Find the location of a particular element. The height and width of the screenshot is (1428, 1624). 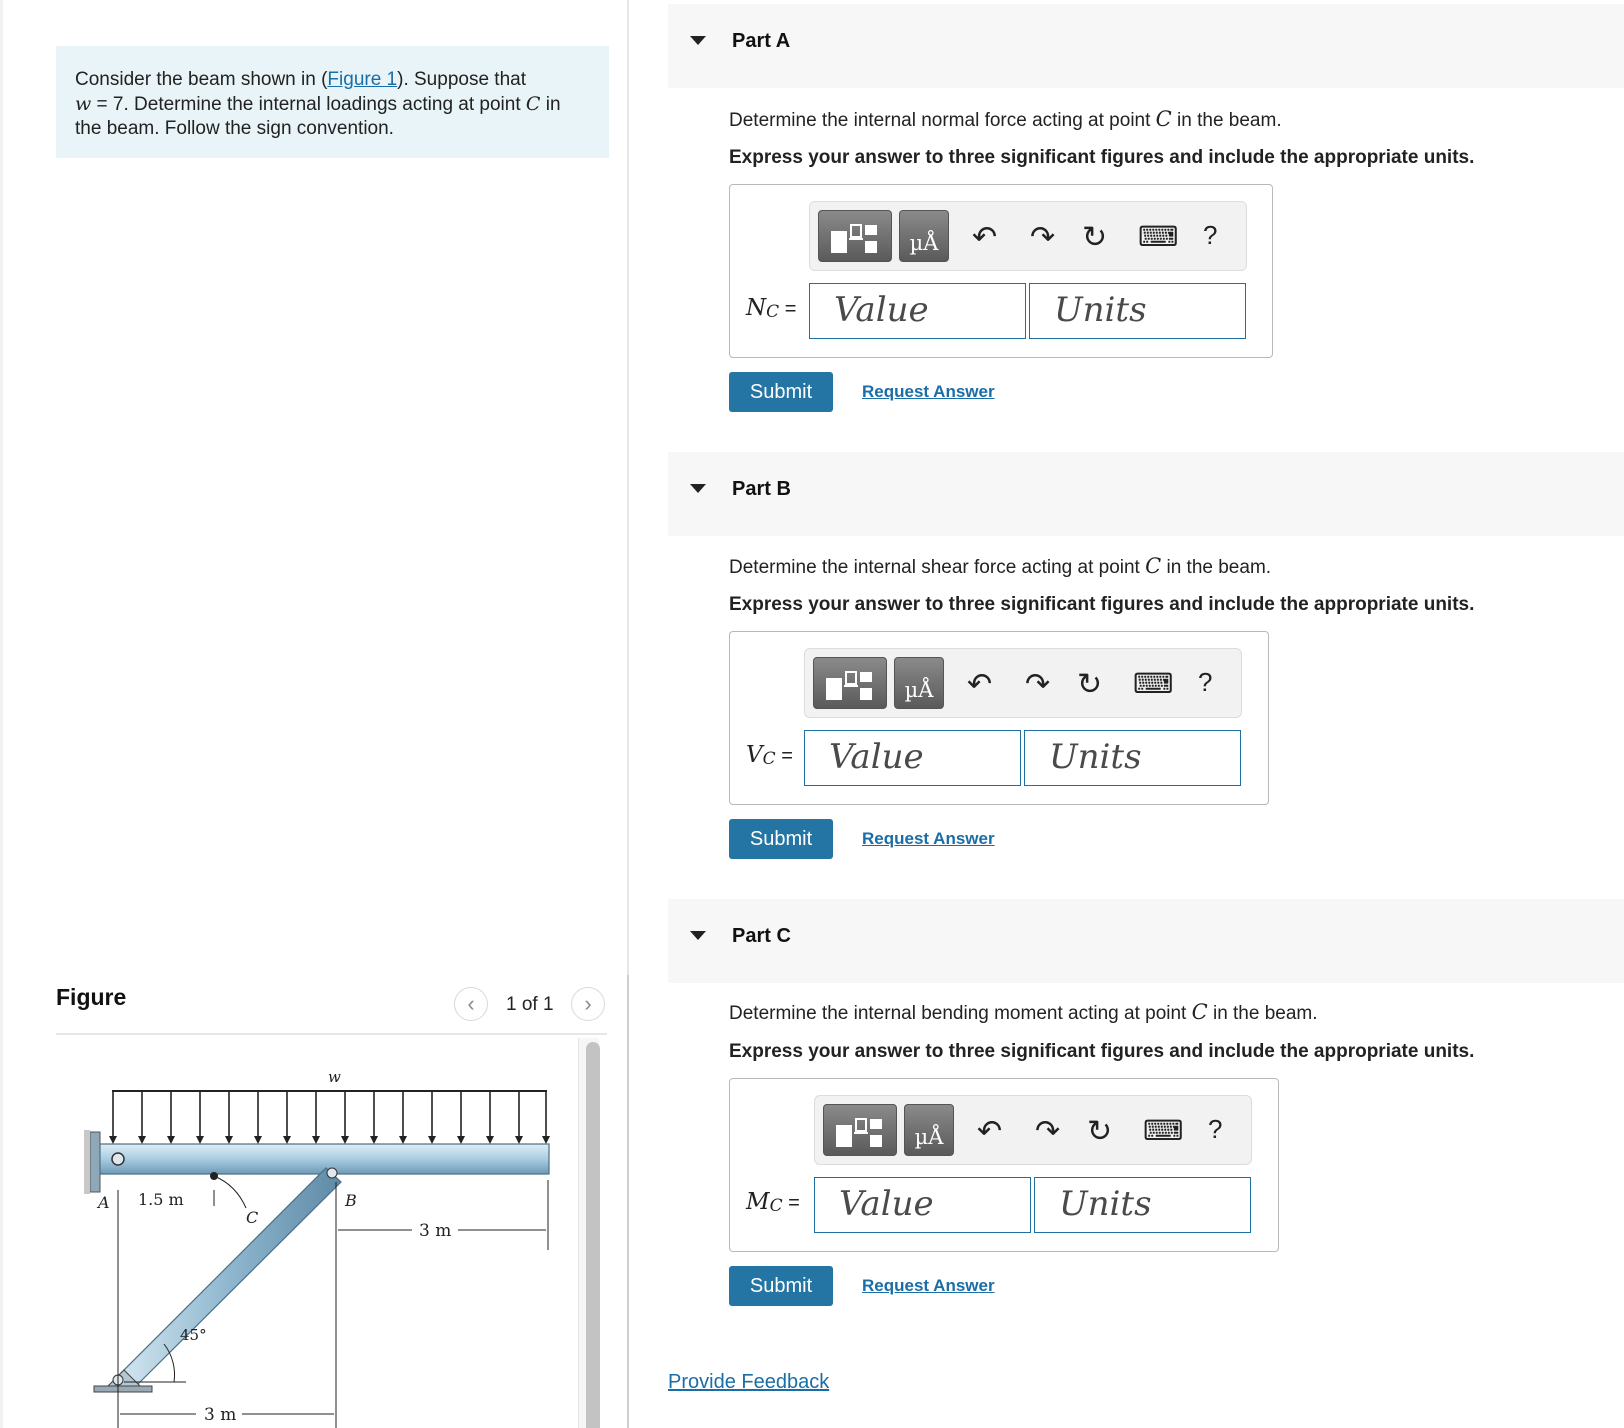

part-a-q-var: C is located at coordinates (1163, 119).